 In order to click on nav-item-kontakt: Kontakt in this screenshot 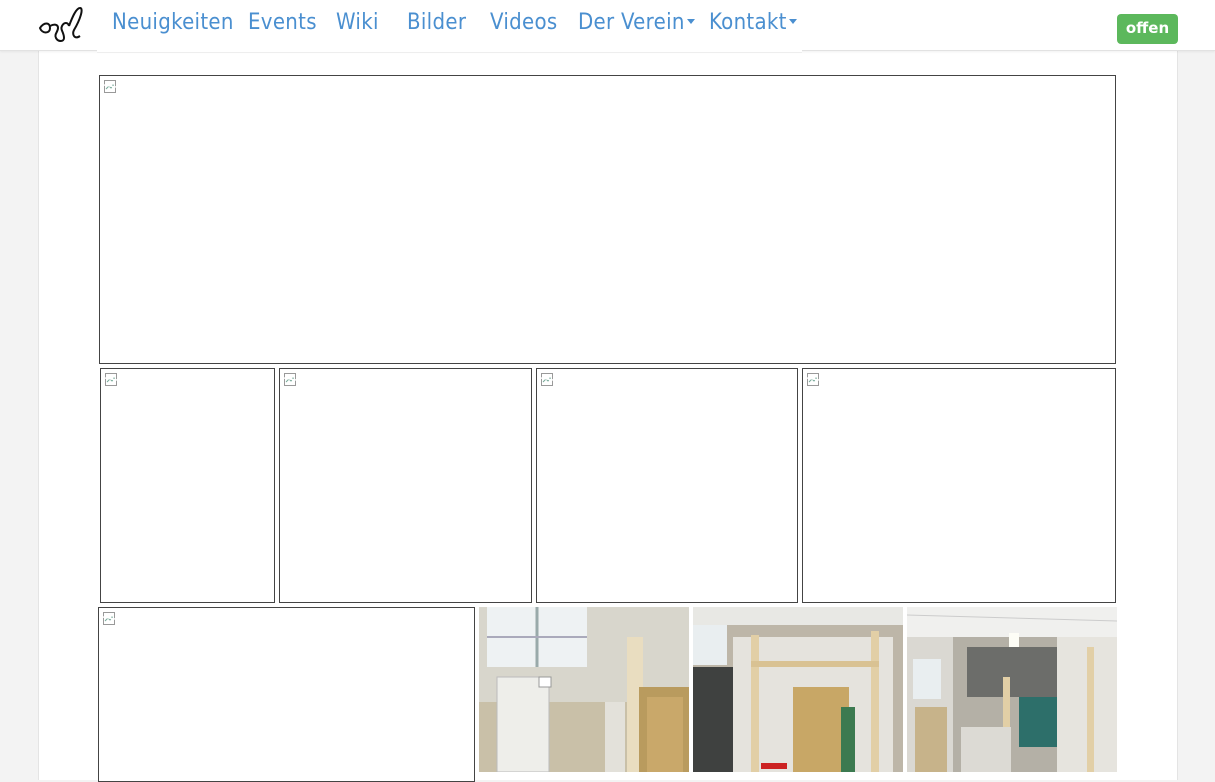, I will do `click(753, 22)`.